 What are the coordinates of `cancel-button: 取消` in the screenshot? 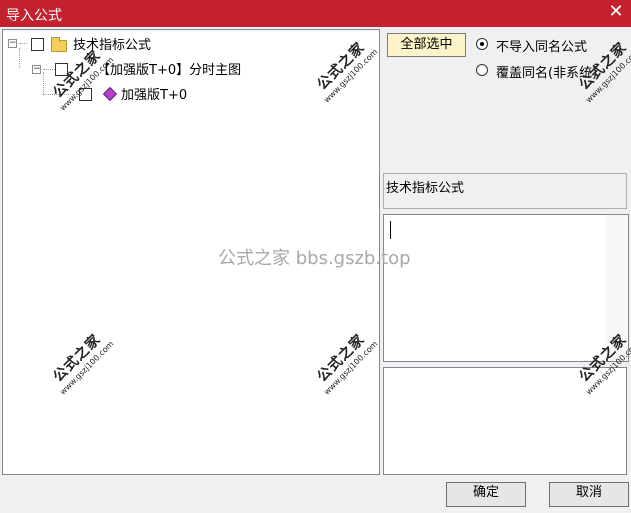 It's located at (589, 494).